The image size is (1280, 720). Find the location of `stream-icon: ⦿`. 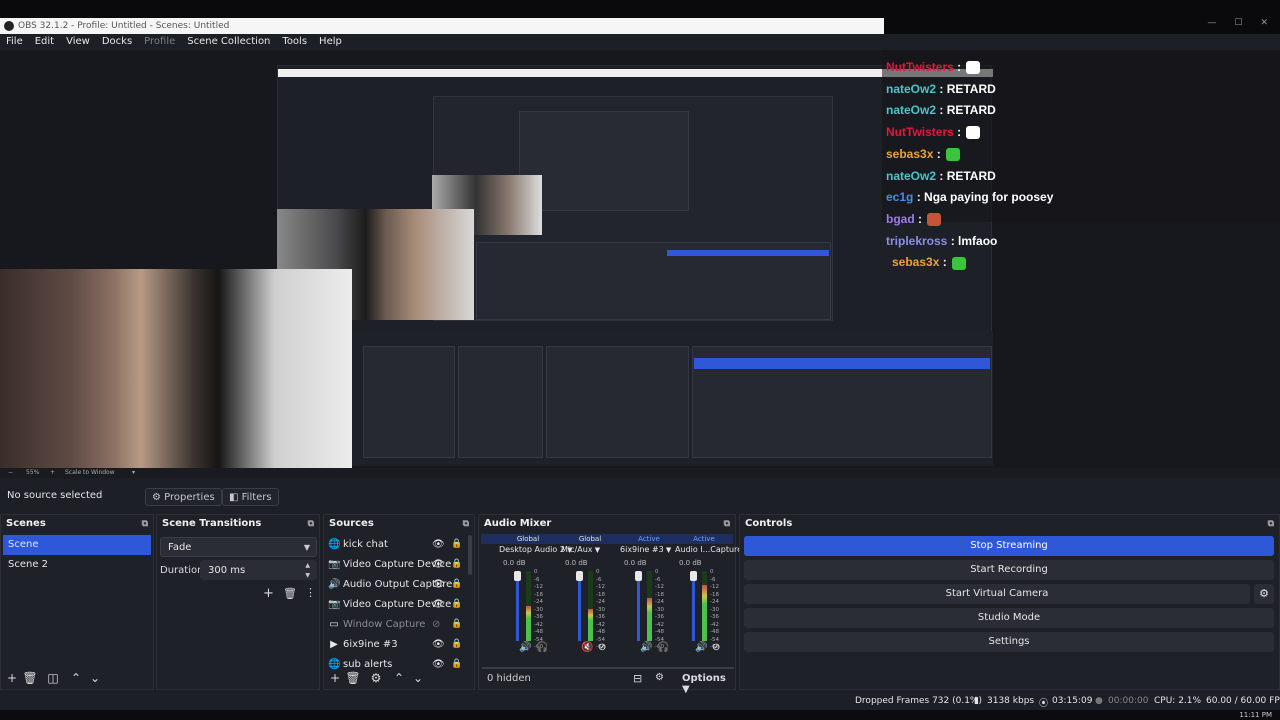

stream-icon: ⦿ is located at coordinates (1044, 704).